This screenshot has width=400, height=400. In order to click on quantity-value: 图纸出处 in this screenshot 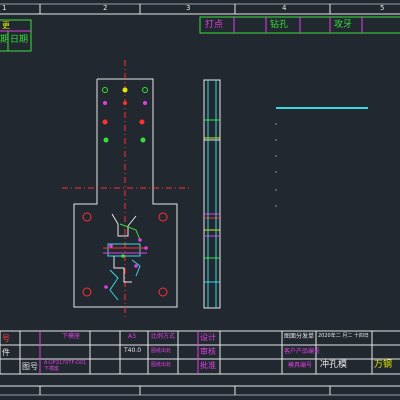, I will do `click(161, 351)`.